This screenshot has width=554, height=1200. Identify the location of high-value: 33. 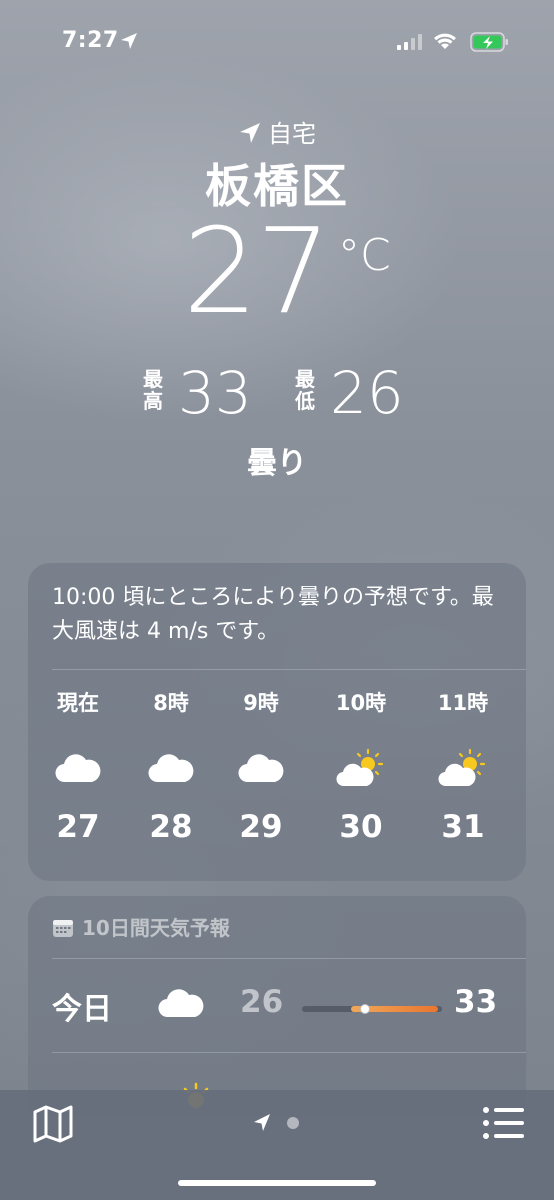
(215, 393).